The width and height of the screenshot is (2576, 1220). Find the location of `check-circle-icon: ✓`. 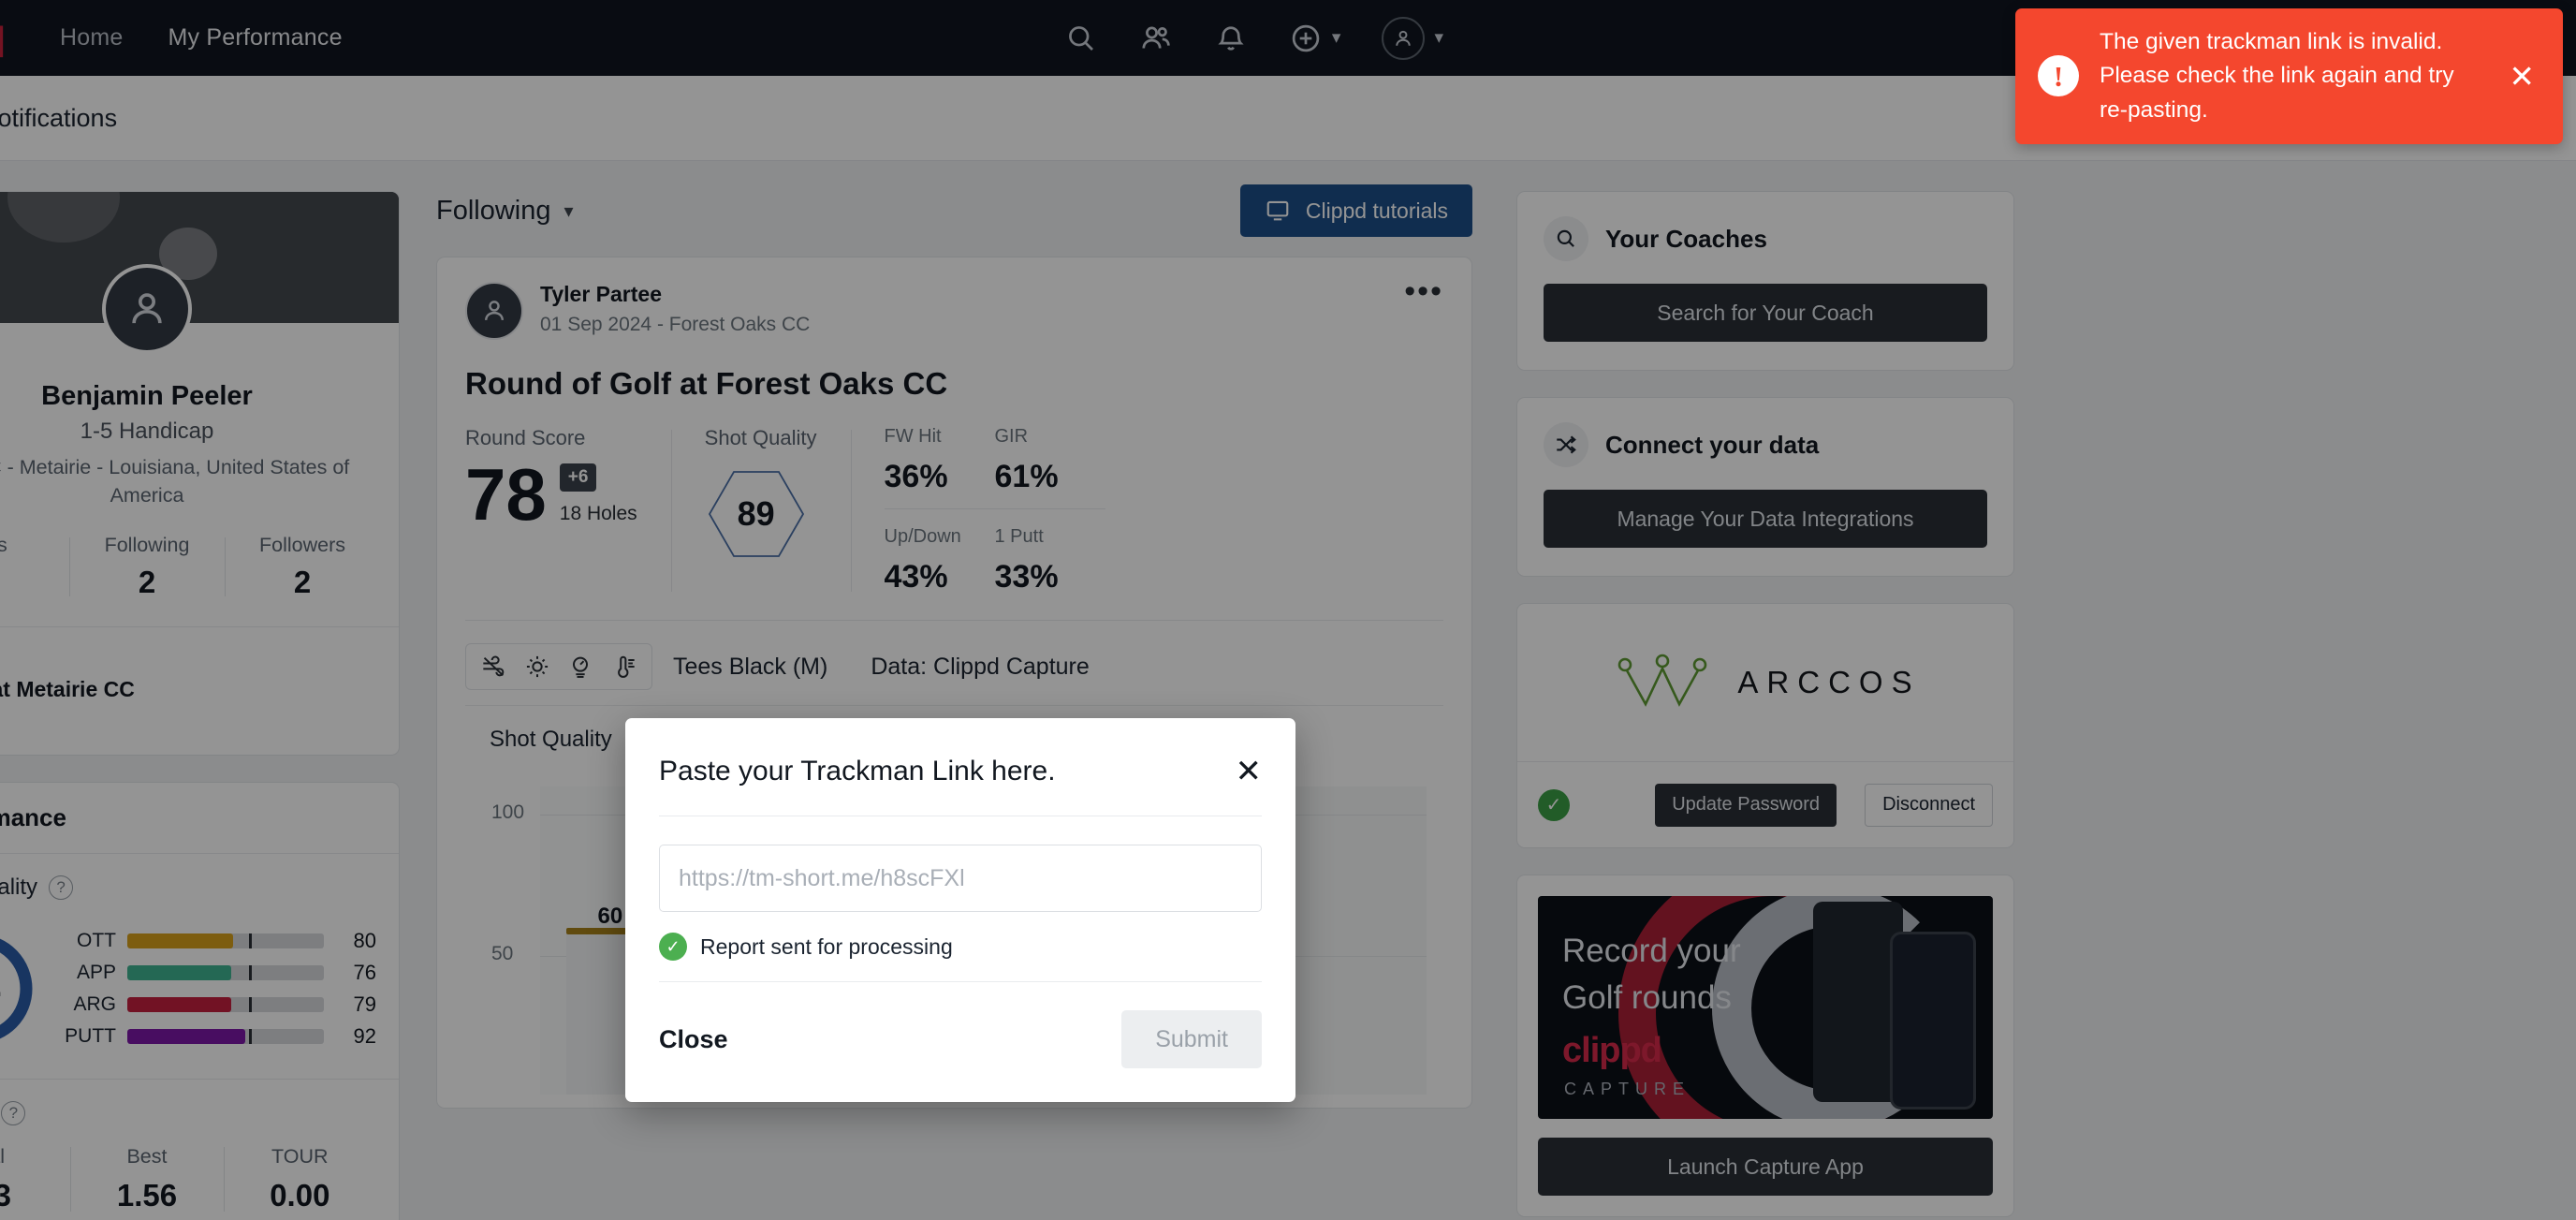

check-circle-icon: ✓ is located at coordinates (673, 947).